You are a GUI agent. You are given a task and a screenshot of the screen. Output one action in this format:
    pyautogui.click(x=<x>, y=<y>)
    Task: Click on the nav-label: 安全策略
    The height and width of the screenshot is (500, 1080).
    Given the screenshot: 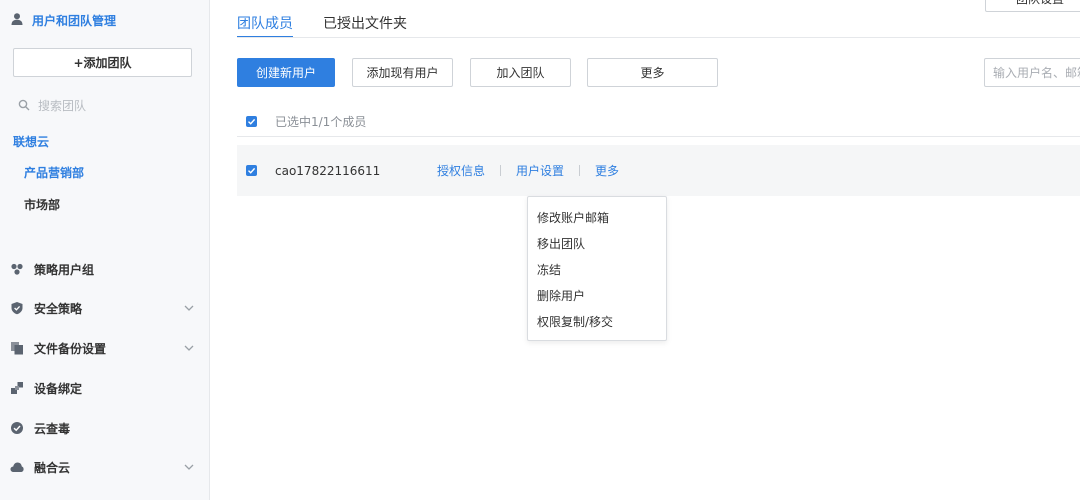 What is the action you would take?
    pyautogui.click(x=58, y=308)
    